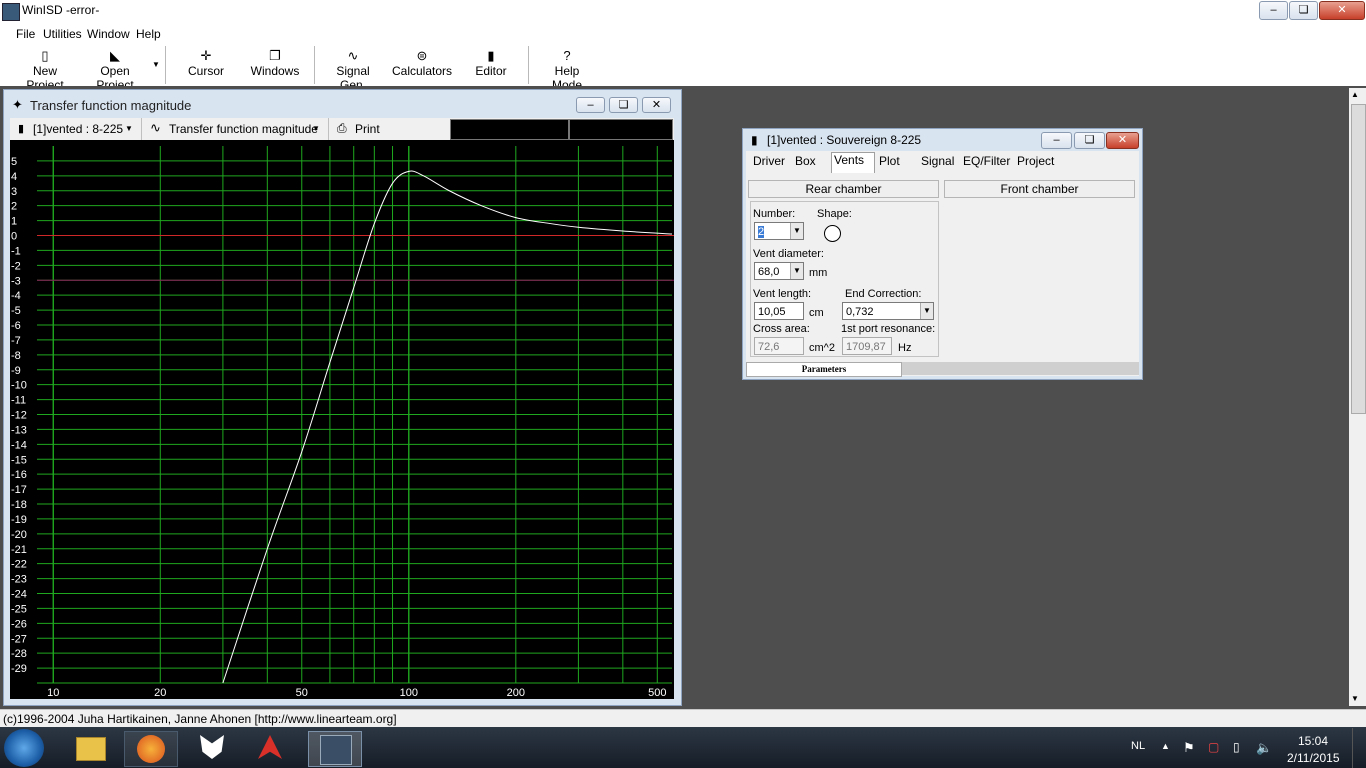 The image size is (1366, 768). What do you see at coordinates (883, 294) in the screenshot?
I see `end-correction-label: End Correction:` at bounding box center [883, 294].